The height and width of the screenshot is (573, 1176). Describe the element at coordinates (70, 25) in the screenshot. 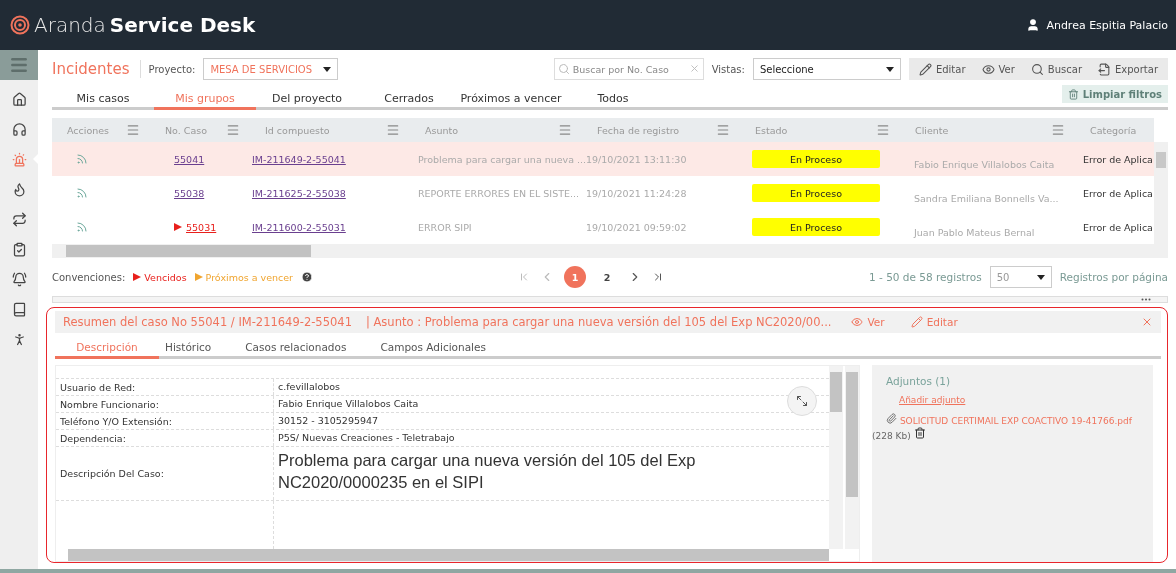

I see `brand-name: Aranda` at that location.